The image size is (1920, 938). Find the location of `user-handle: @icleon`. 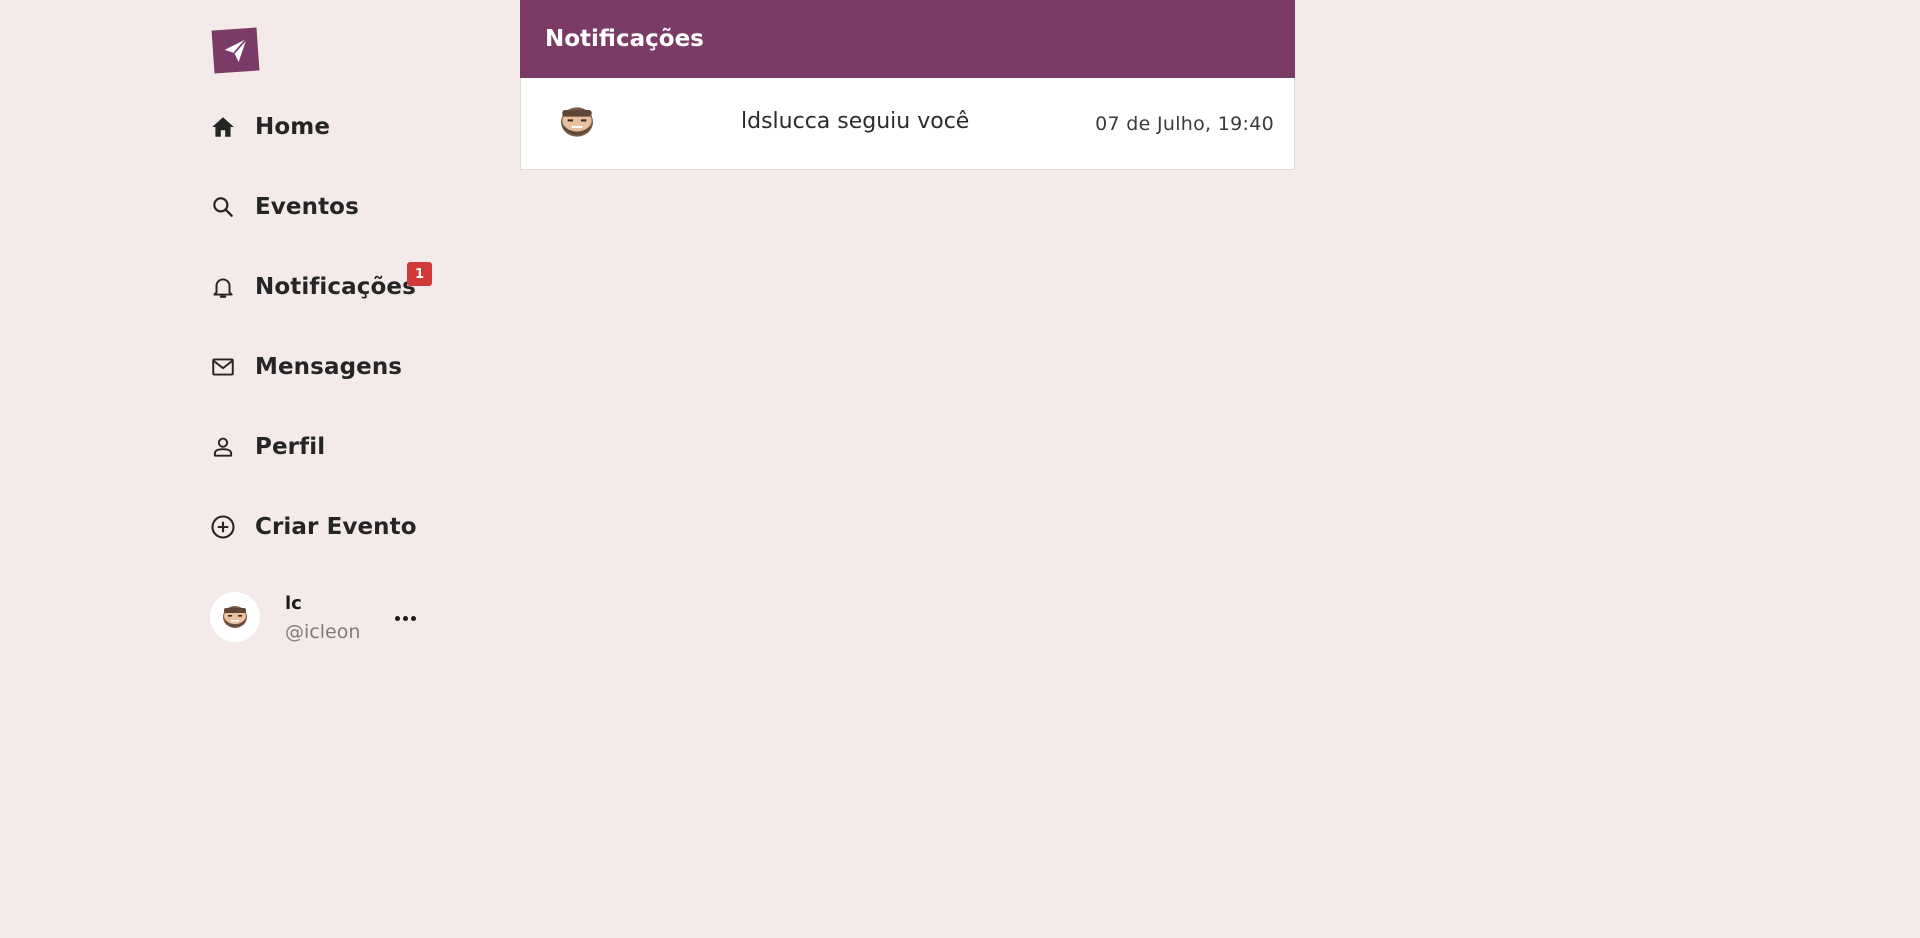

user-handle: @icleon is located at coordinates (323, 632).